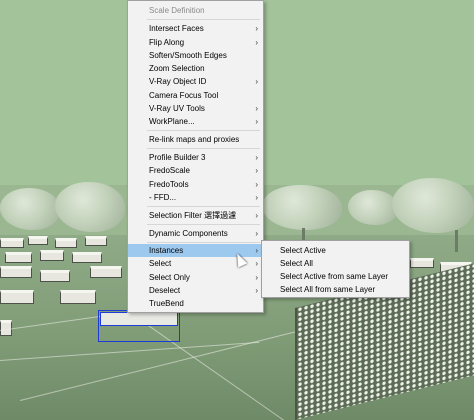 This screenshot has width=474, height=420. I want to click on submenu-item-select-all-same-layer: Select All from same Layer, so click(335, 289).